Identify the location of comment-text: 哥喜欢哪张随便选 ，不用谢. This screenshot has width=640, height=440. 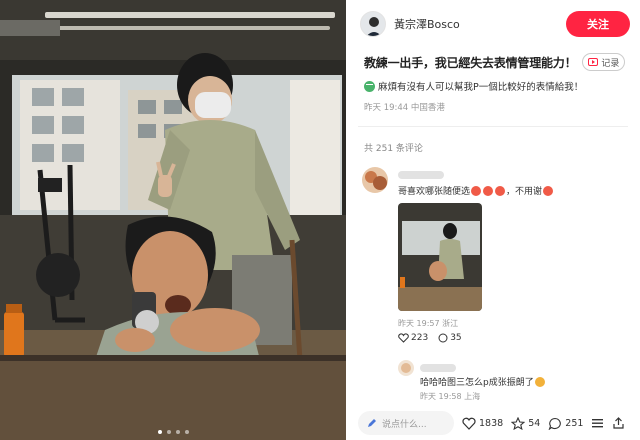
(476, 190).